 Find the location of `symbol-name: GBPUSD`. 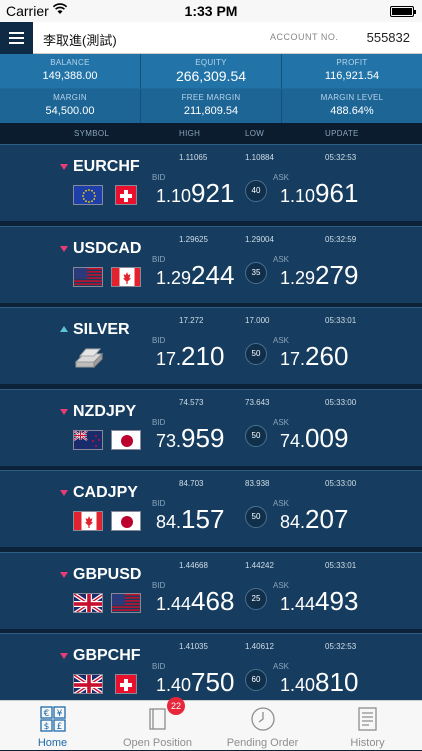

symbol-name: GBPUSD is located at coordinates (107, 574).